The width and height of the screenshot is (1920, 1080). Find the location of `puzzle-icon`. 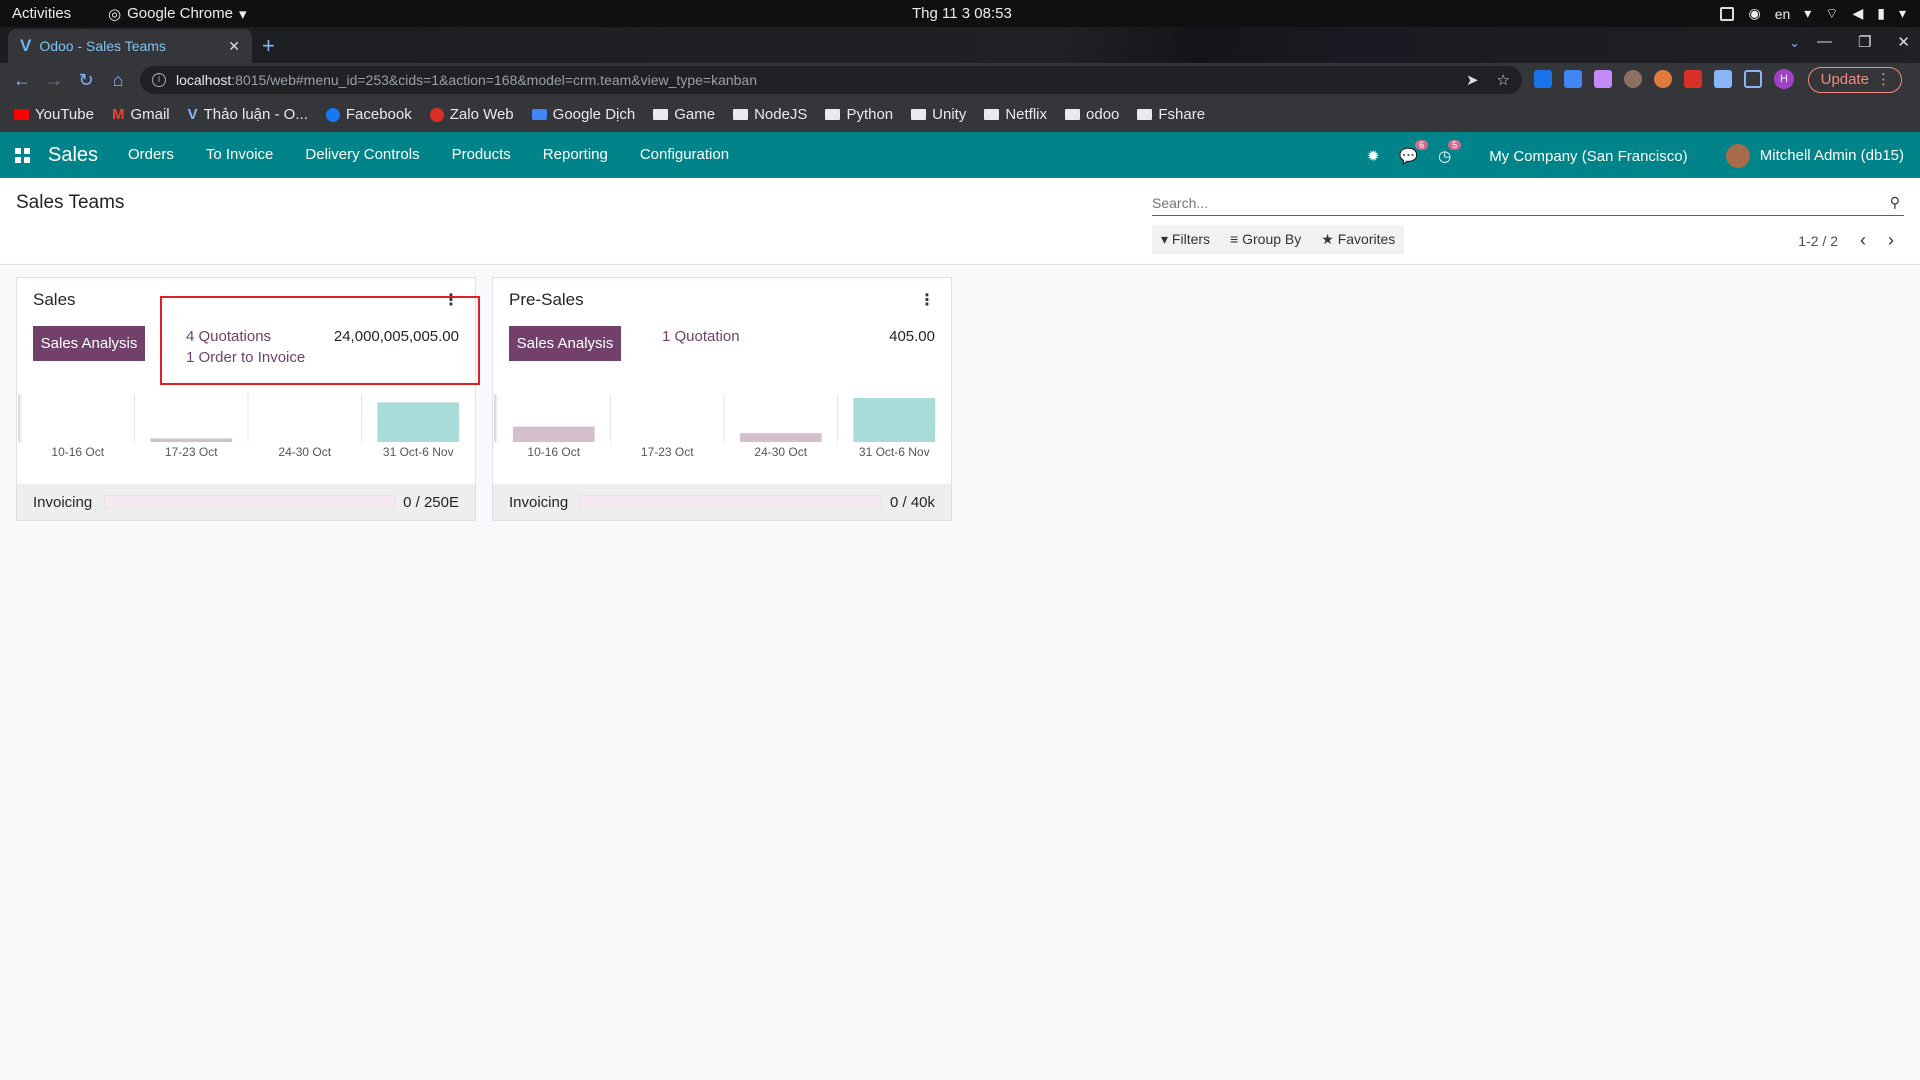

puzzle-icon is located at coordinates (1723, 79).